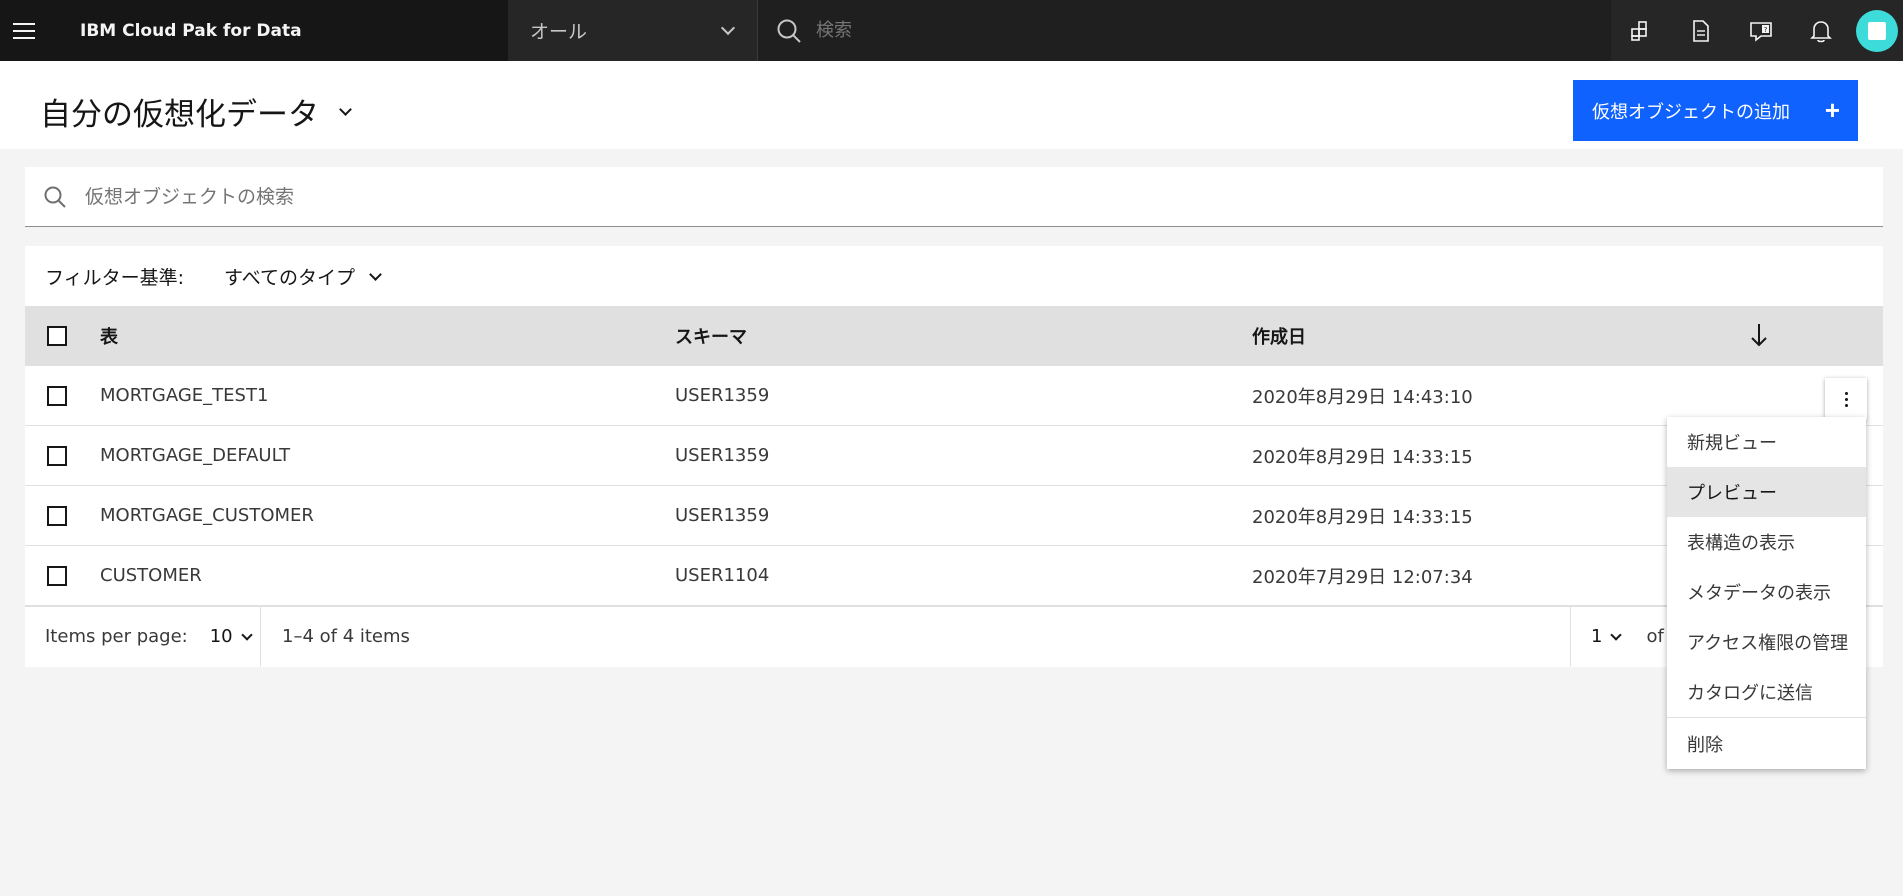  What do you see at coordinates (1766, 542) in the screenshot?
I see `menu-item-table-structure: 表構造の表示` at bounding box center [1766, 542].